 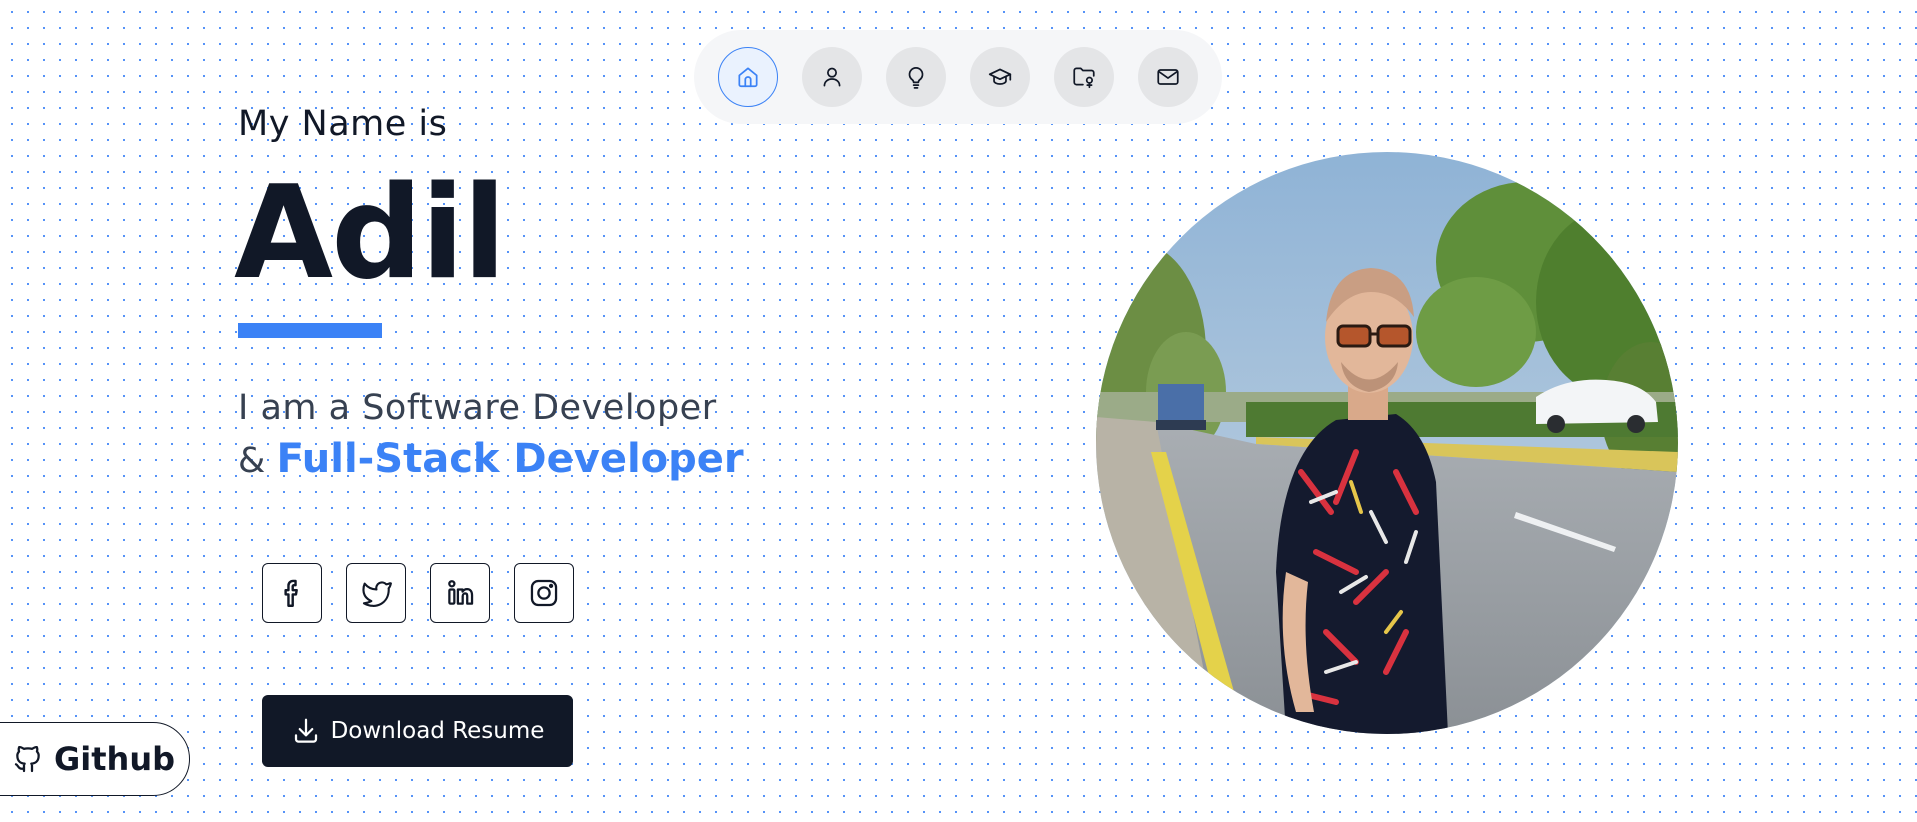 I want to click on nav-skills-button, so click(x=916, y=77).